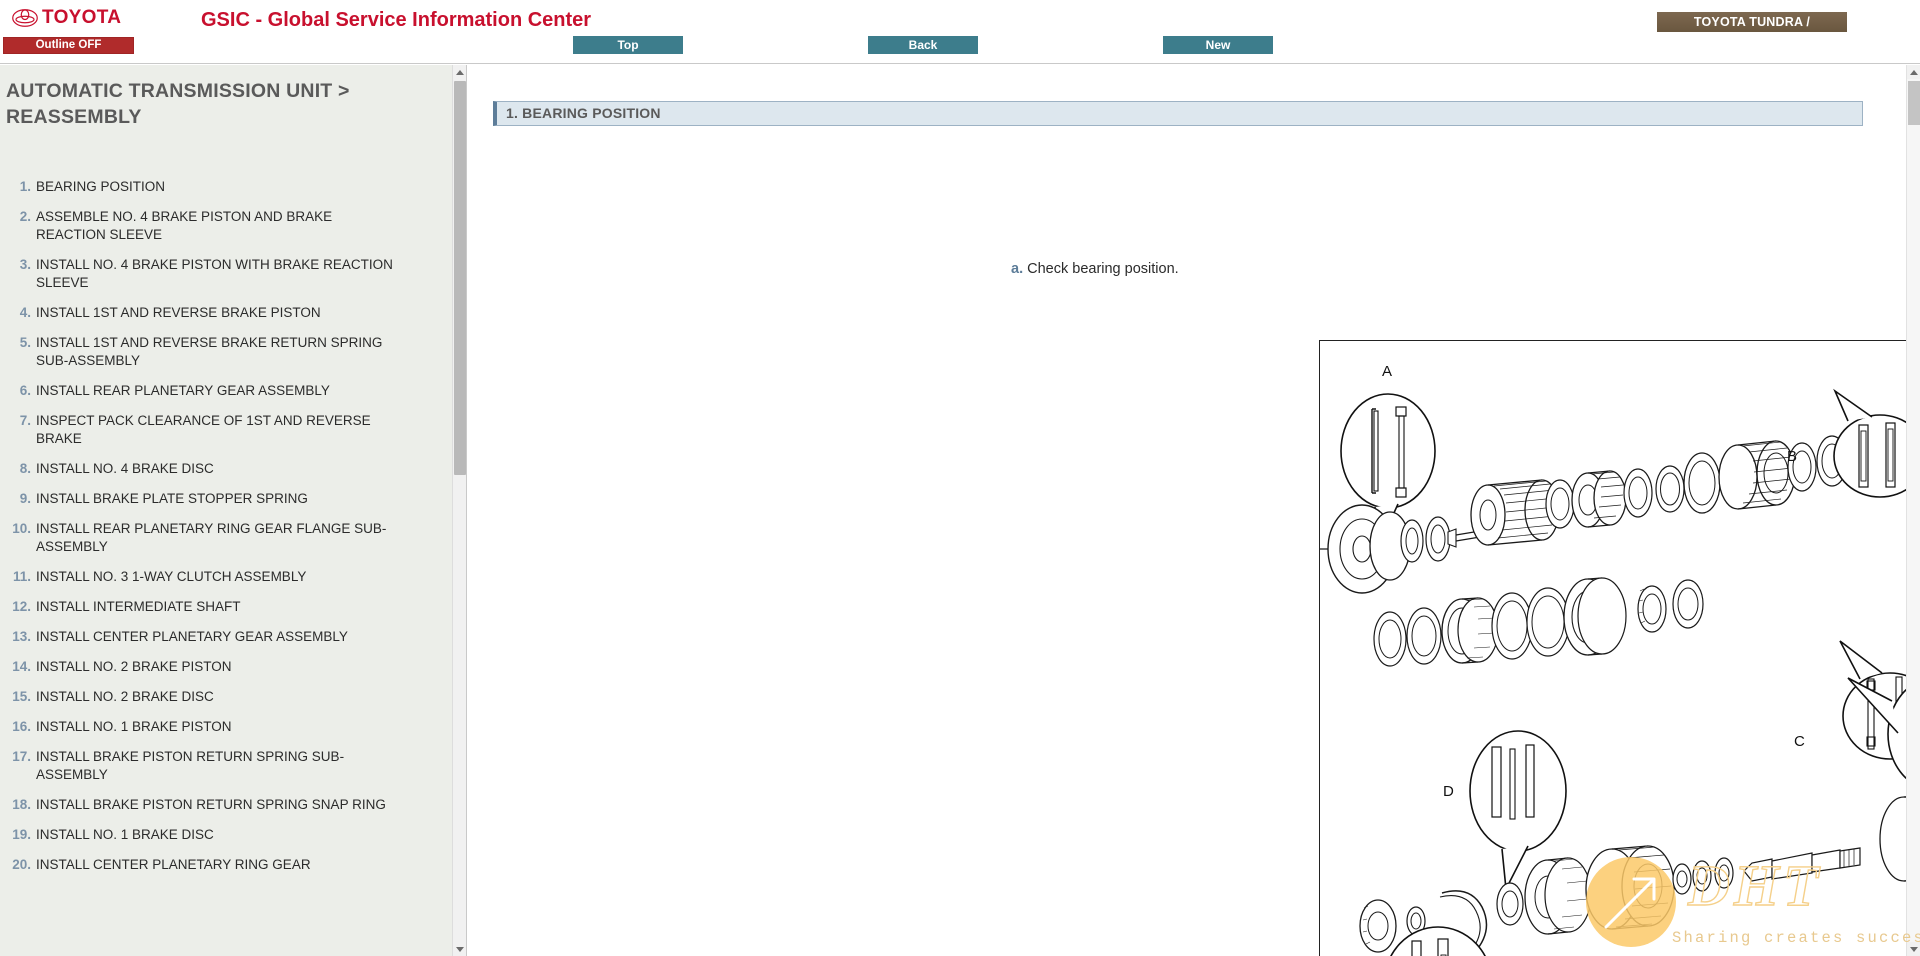  What do you see at coordinates (459, 72) in the screenshot?
I see `sidebar-scroll-up-icon` at bounding box center [459, 72].